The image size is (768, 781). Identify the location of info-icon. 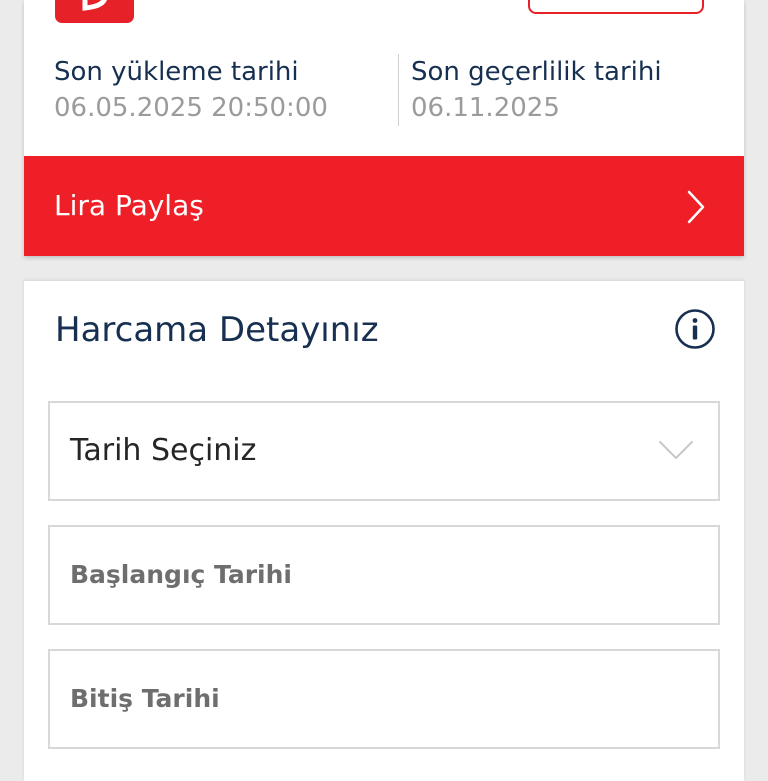
(695, 331).